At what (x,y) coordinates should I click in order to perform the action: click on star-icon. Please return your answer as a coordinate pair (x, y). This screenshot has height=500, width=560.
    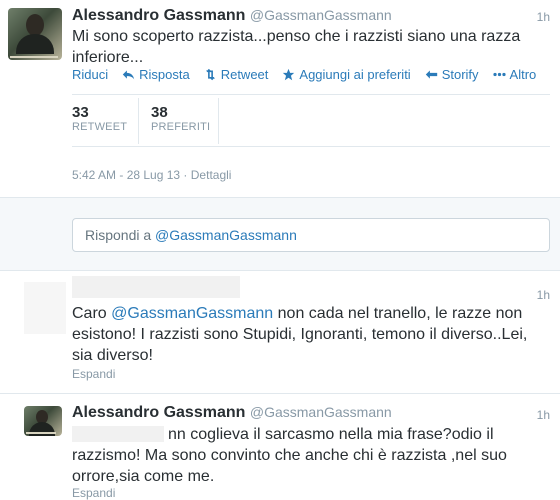
    Looking at the image, I should click on (289, 74).